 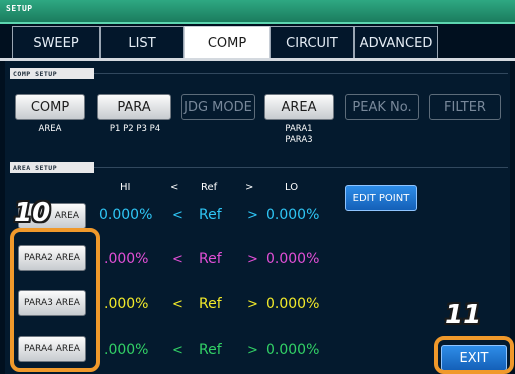 I want to click on callout-11-highlight, so click(x=474, y=355).